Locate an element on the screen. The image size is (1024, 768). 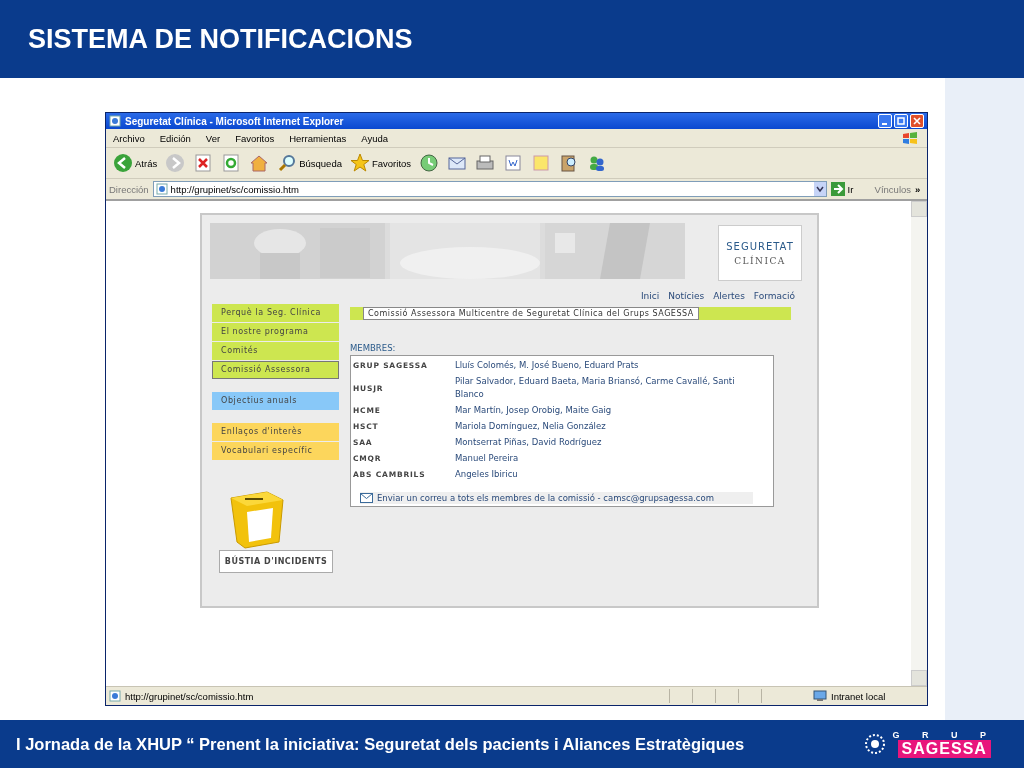
arrow-icon is located at coordinates (837, 189).